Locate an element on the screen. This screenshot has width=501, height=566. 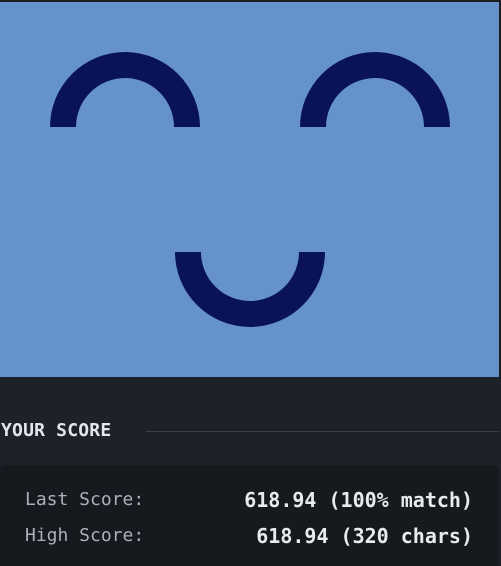
last-score-value: 618.94 (100% match) is located at coordinates (358, 500).